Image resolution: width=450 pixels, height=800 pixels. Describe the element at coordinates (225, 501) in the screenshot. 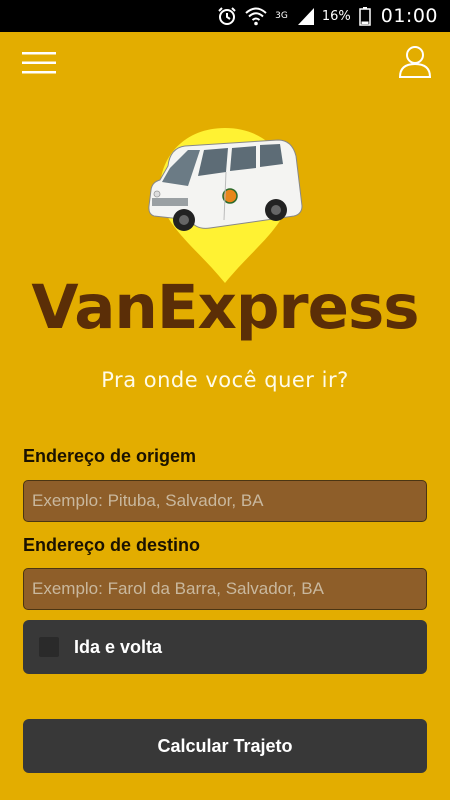

I see `origin-input` at that location.